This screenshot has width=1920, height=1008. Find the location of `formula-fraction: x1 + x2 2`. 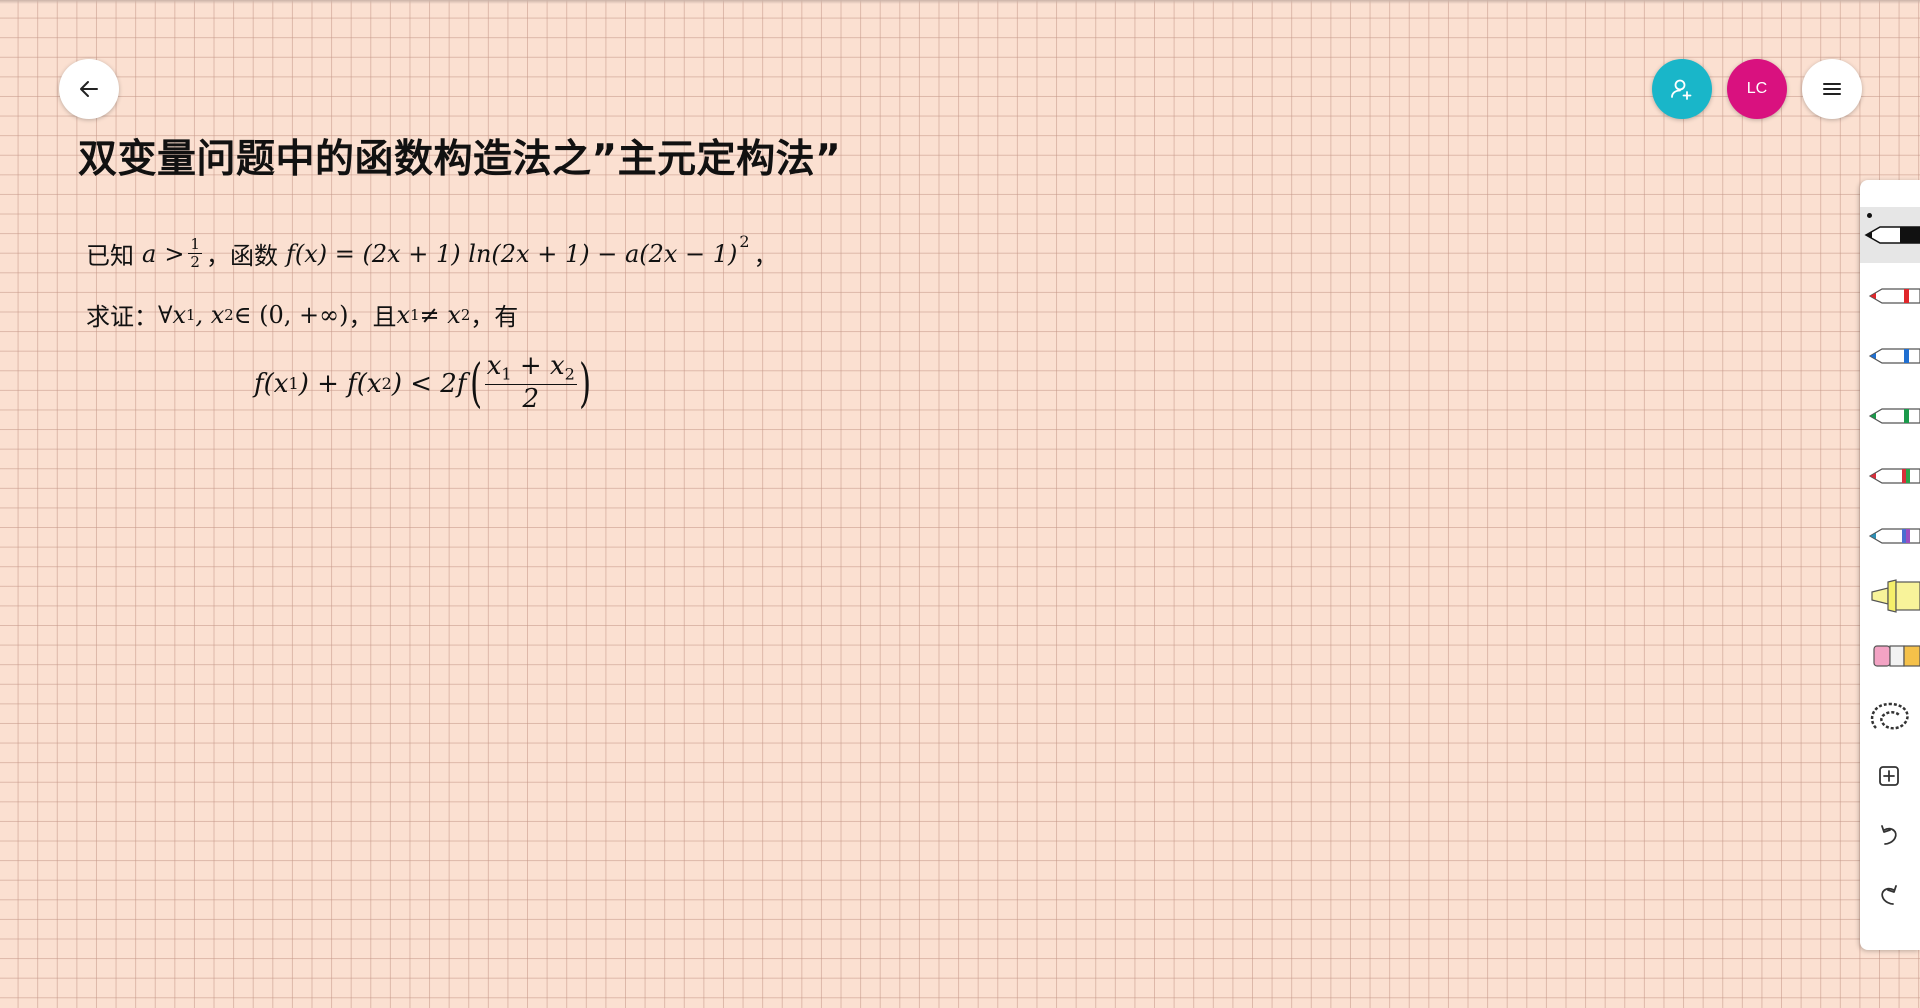

formula-fraction: x1 + x2 2 is located at coordinates (530, 383).